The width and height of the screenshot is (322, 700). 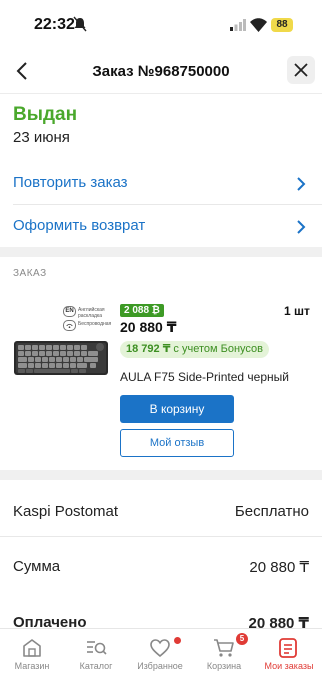 What do you see at coordinates (161, 511) in the screenshot?
I see `delivery-row: Kaspi Postomat Бесплатно` at bounding box center [161, 511].